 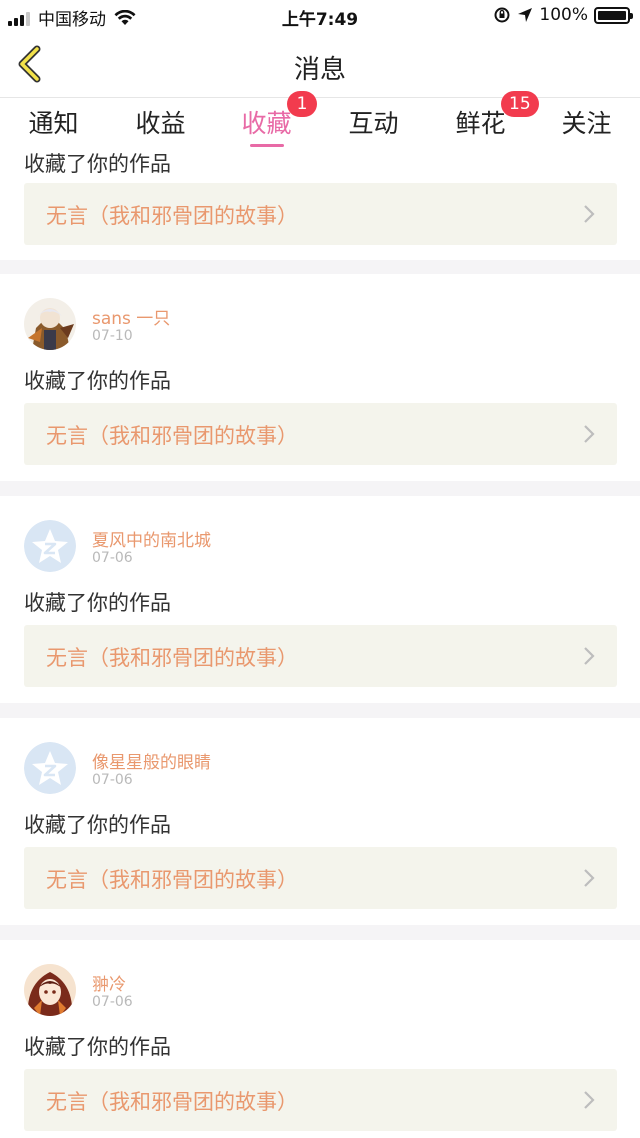 I want to click on location-arrow-icon, so click(x=525, y=15).